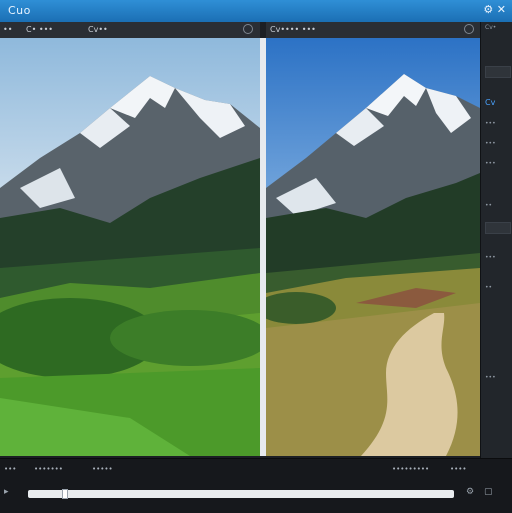  What do you see at coordinates (293, 29) in the screenshot?
I see `right-panel-label-1: Cv•••• •••` at bounding box center [293, 29].